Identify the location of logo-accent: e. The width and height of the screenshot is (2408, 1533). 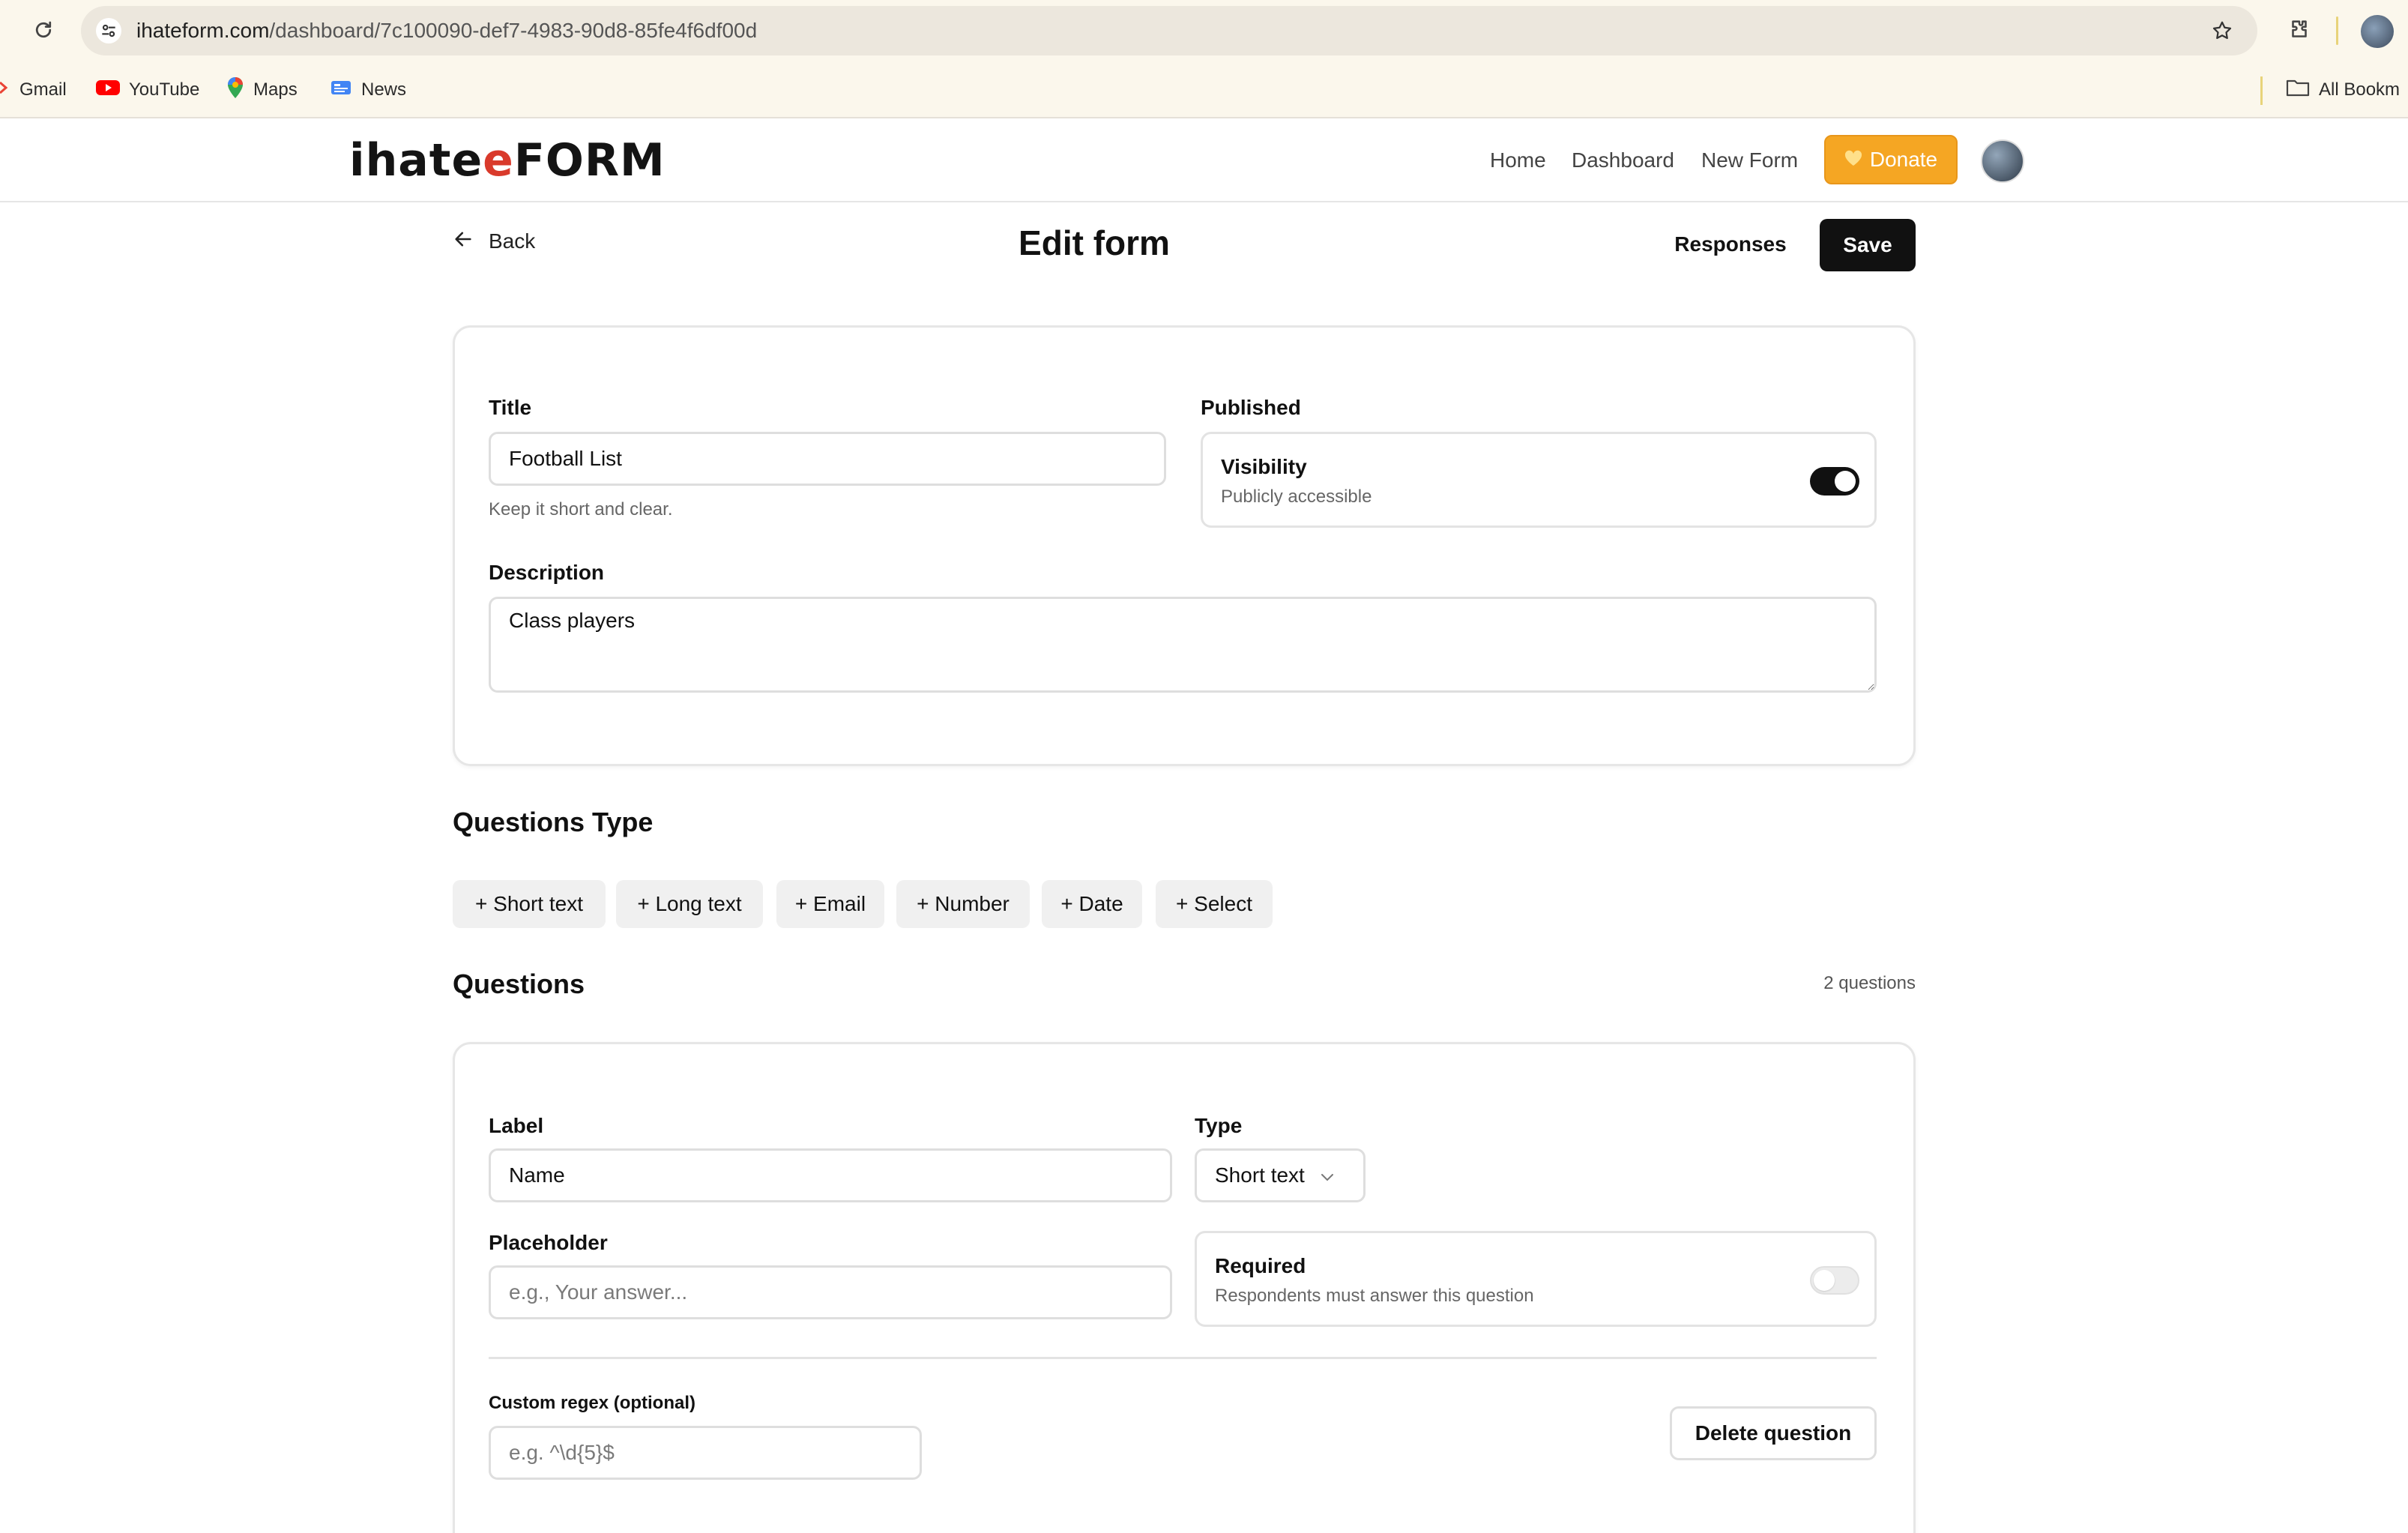
(498, 160).